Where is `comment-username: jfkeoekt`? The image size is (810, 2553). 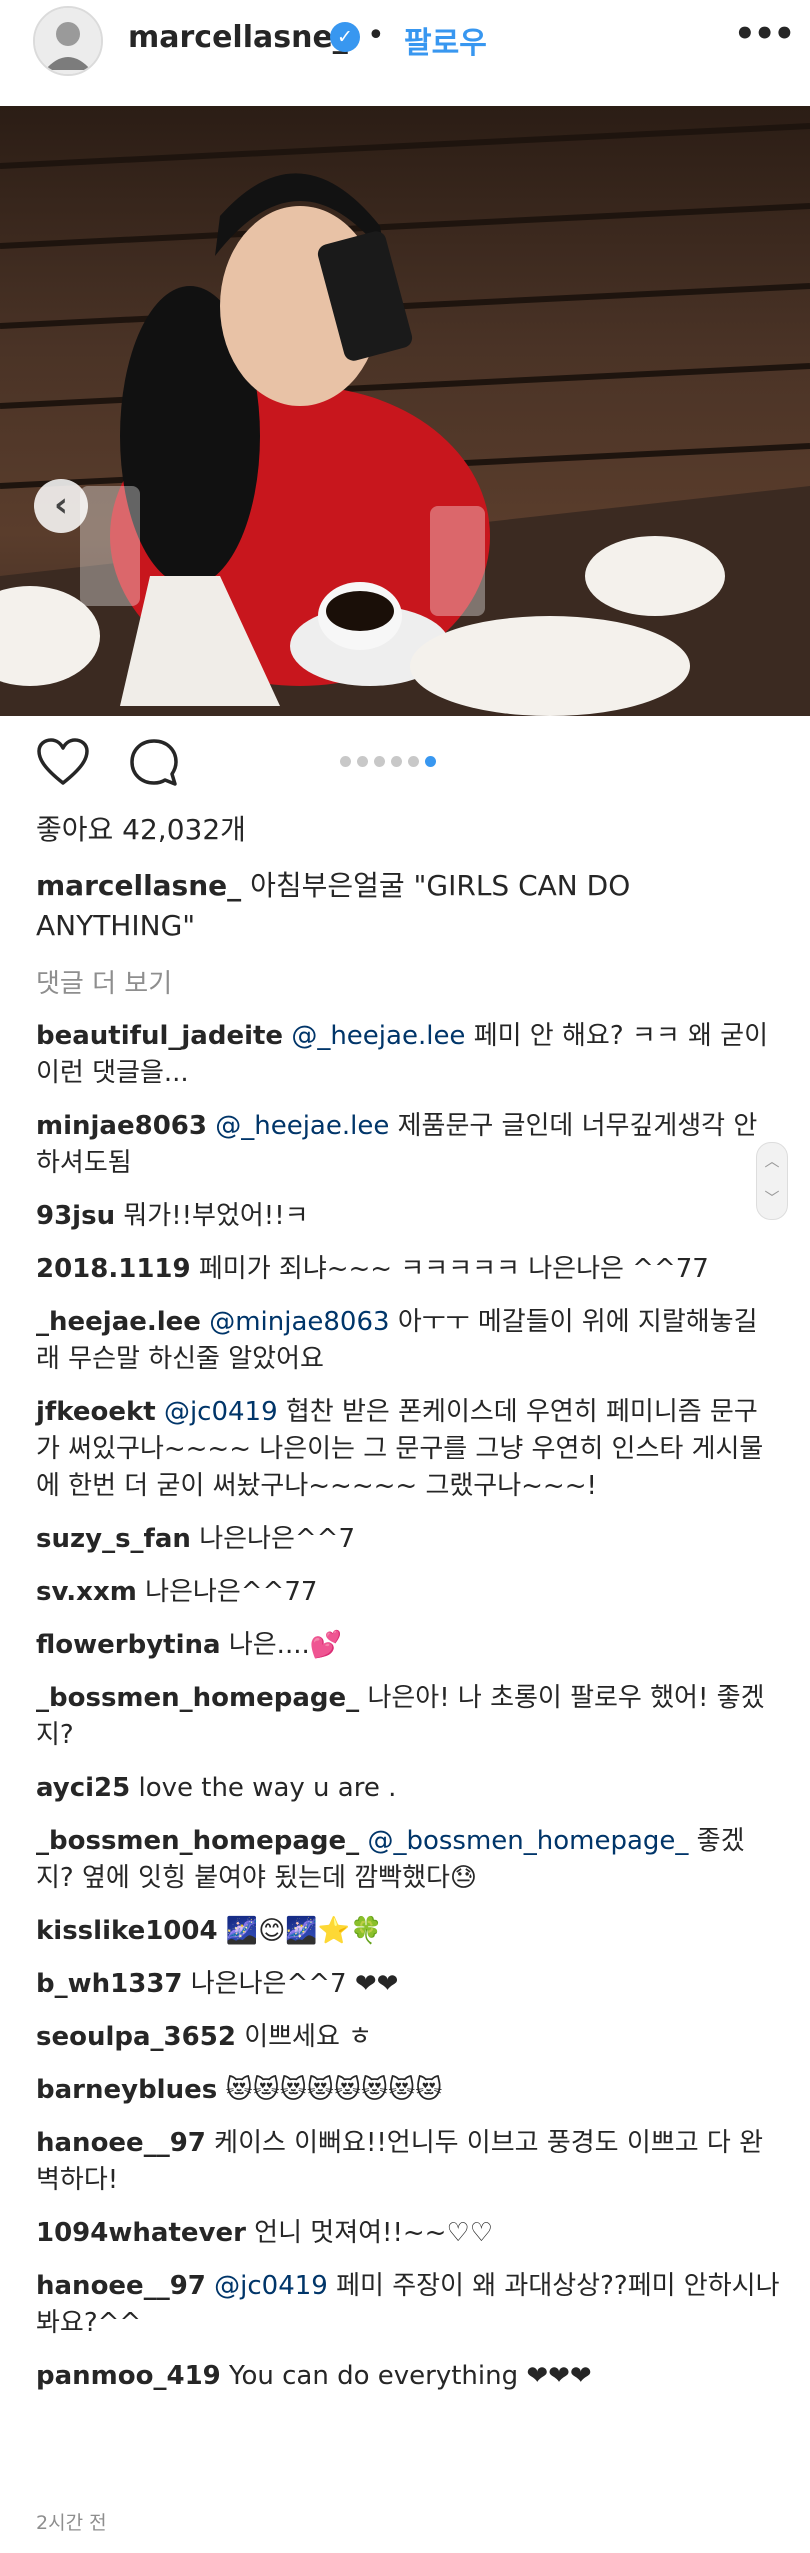 comment-username: jfkeoekt is located at coordinates (96, 1412).